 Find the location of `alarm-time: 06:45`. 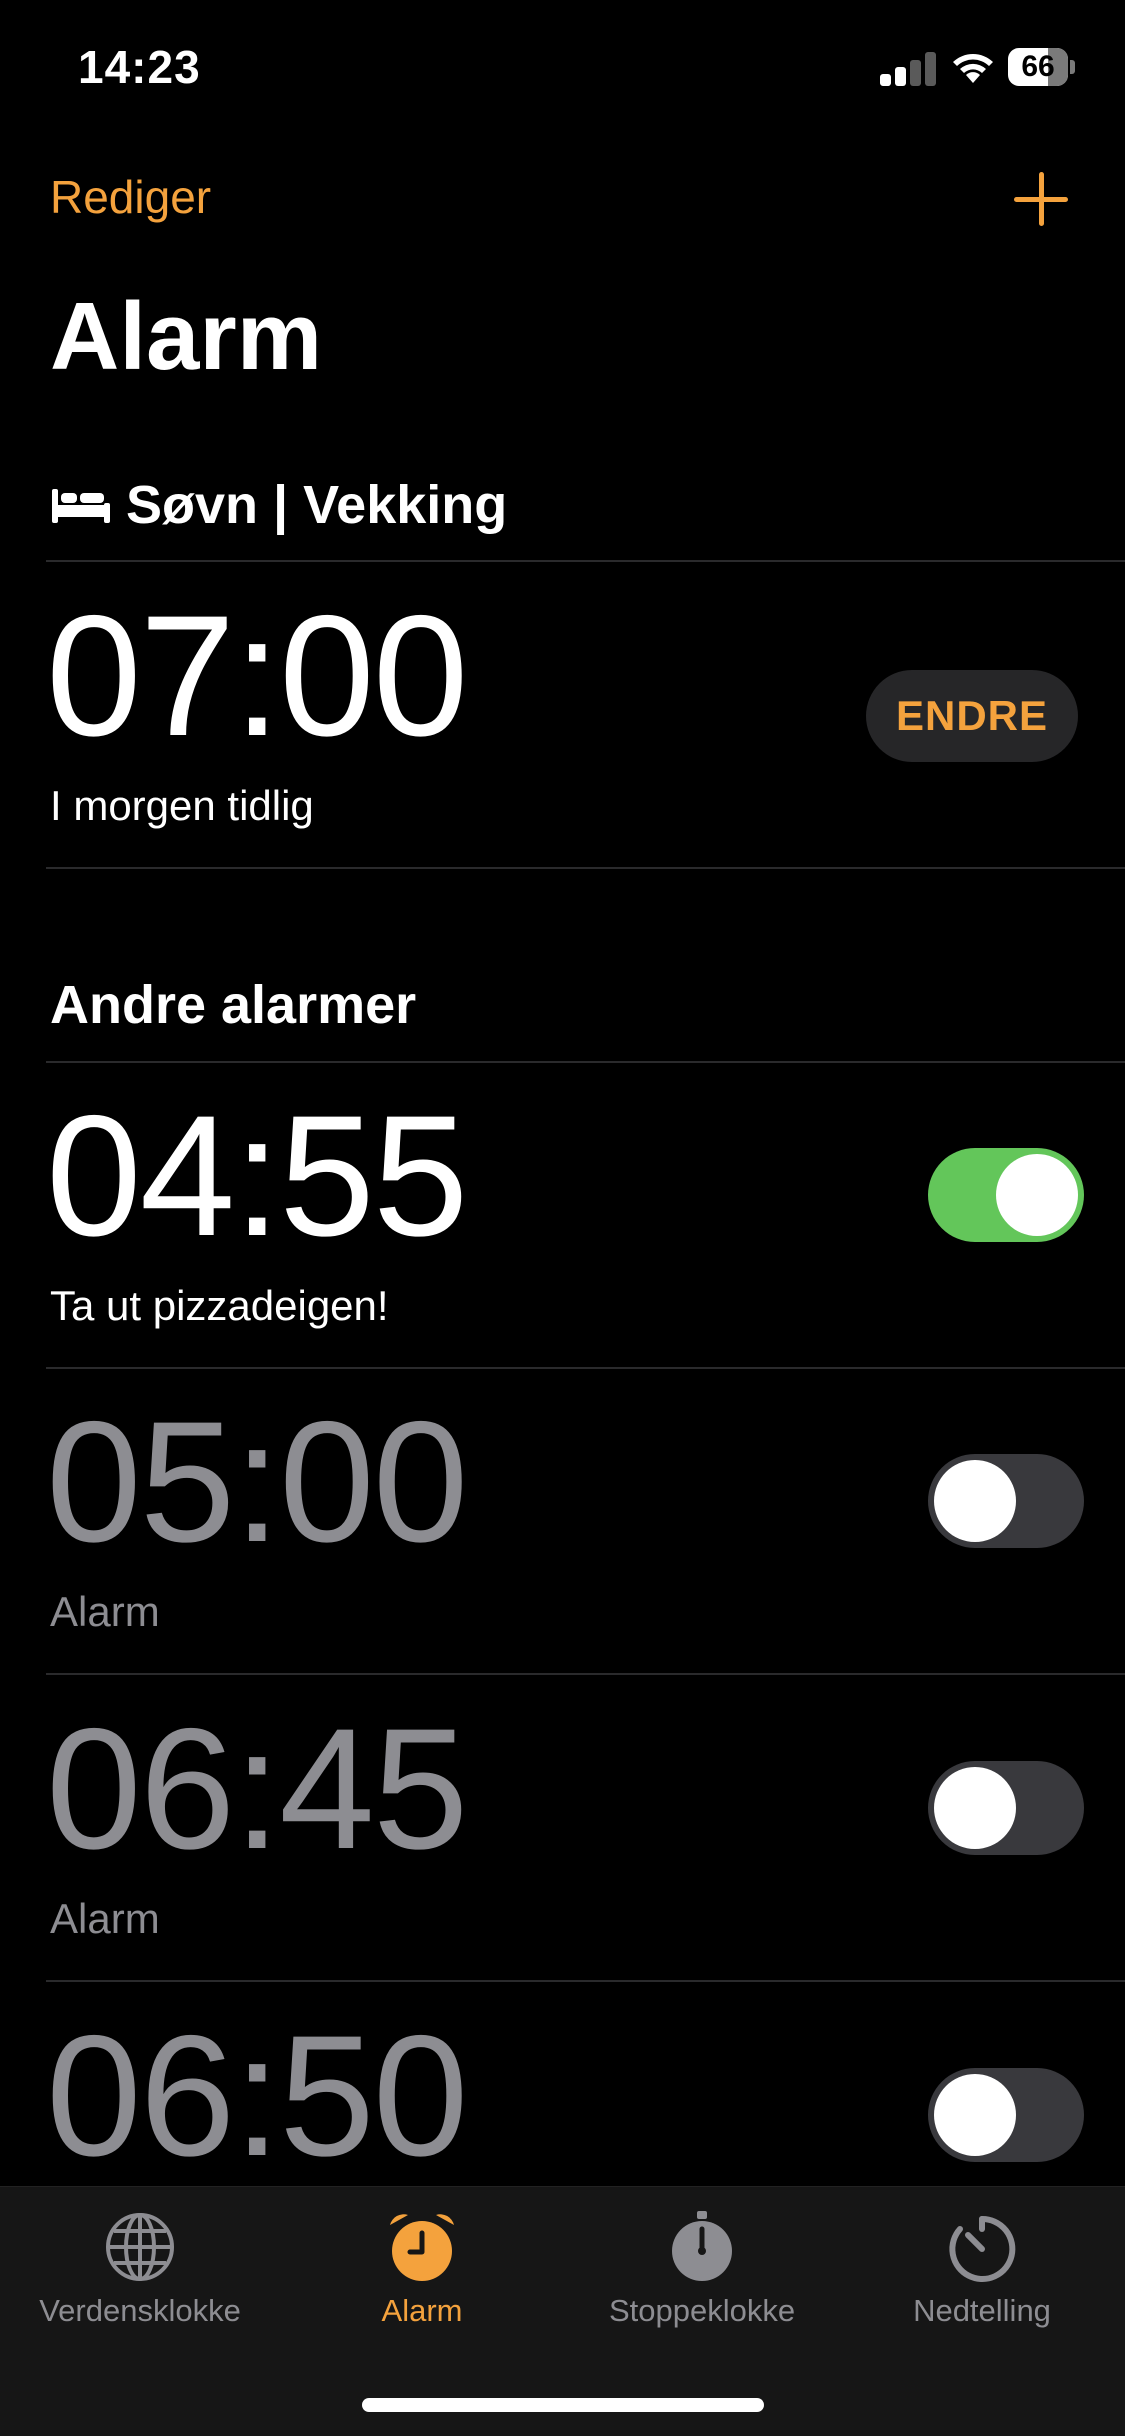

alarm-time: 06:45 is located at coordinates (257, 1789).